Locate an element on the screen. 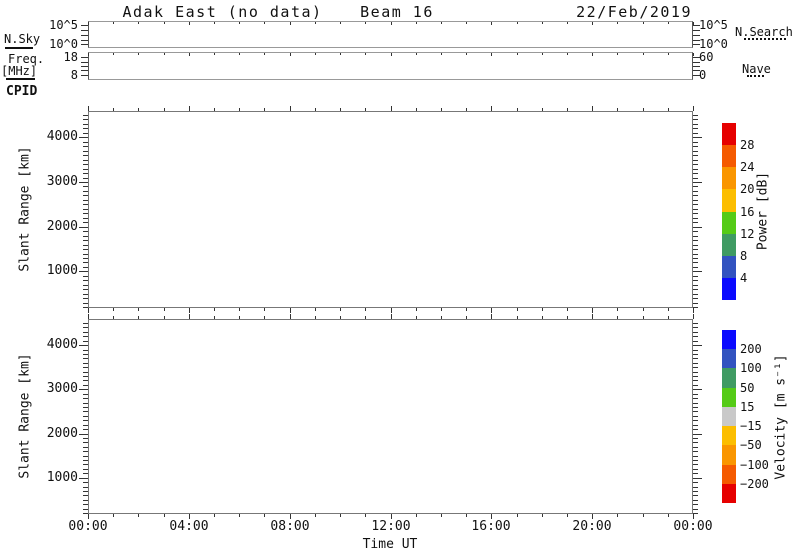 The height and width of the screenshot is (554, 800). colorbar-tick-label: −100 is located at coordinates (754, 465).